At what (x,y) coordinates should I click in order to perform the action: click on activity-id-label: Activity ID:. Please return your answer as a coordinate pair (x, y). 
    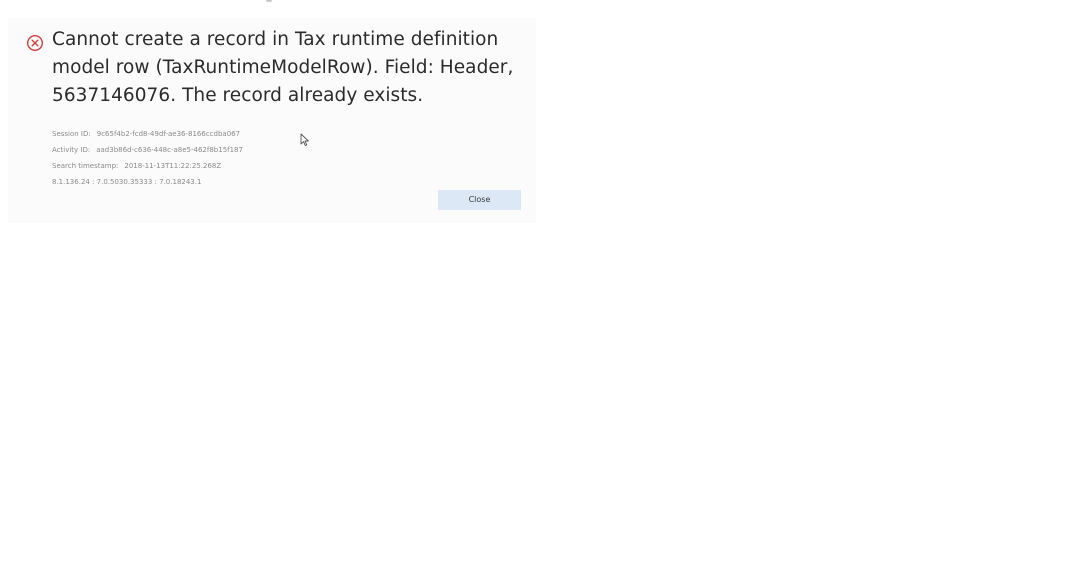
    Looking at the image, I should click on (71, 150).